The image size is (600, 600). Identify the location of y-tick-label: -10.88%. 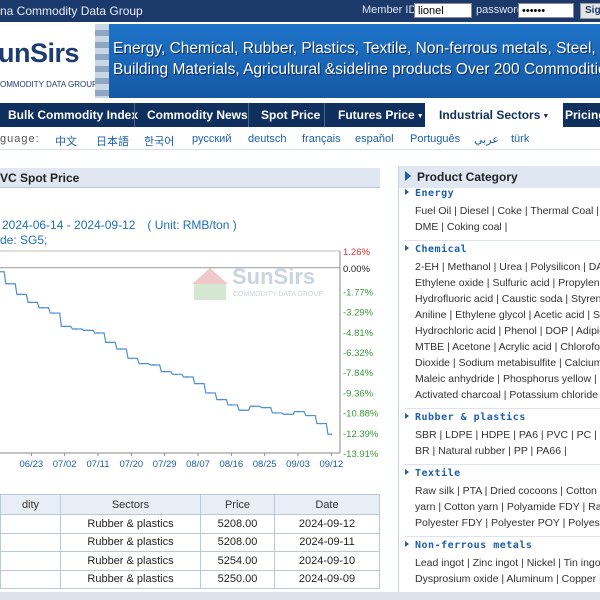
(361, 414).